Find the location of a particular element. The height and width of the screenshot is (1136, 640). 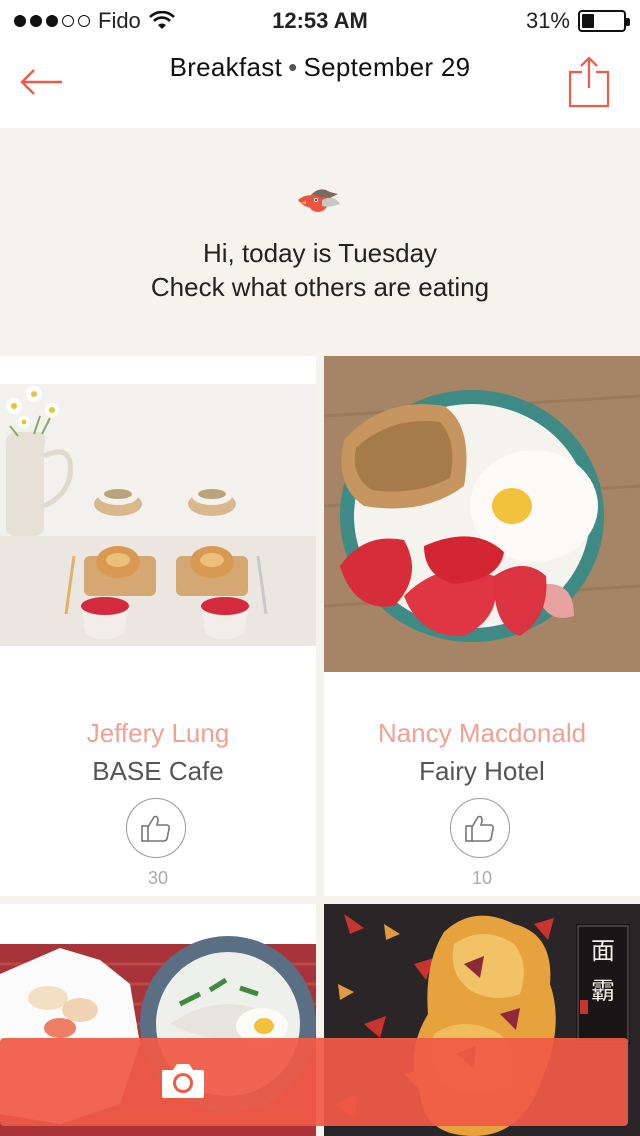

like-count: 10 is located at coordinates (482, 878).